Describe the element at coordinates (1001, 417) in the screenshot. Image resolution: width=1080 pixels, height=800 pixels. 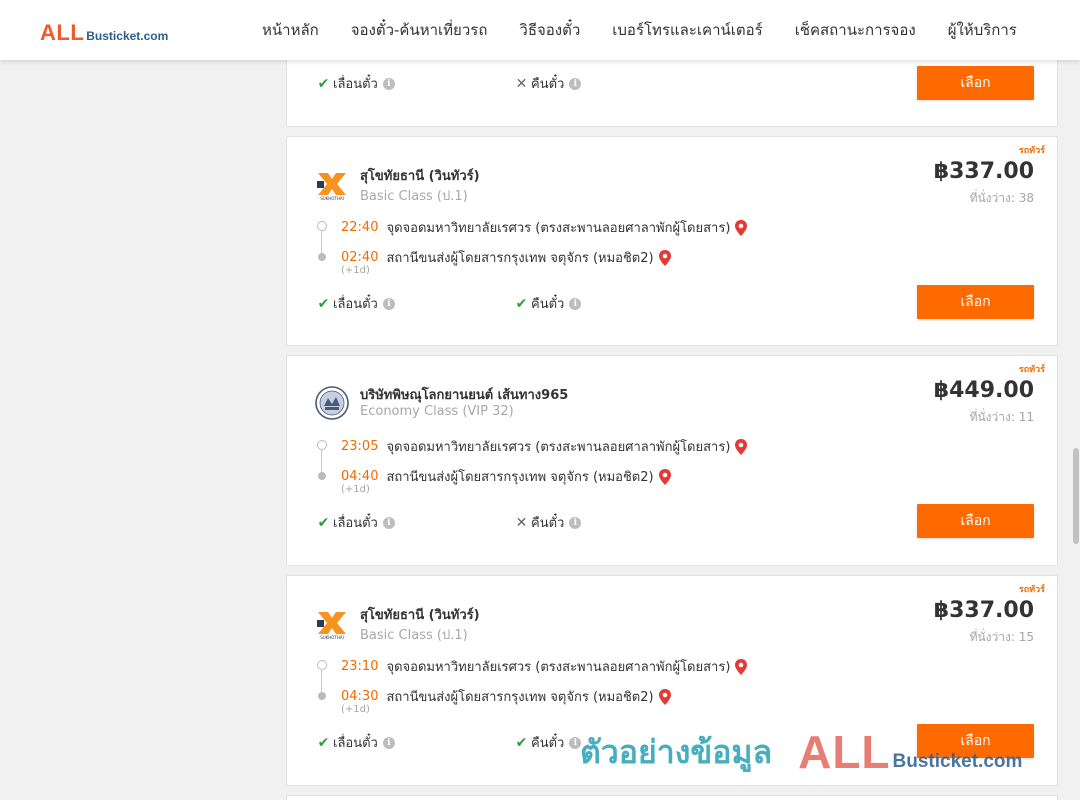
I see `seats-available: ที่นั่งว่าง: 11` at that location.